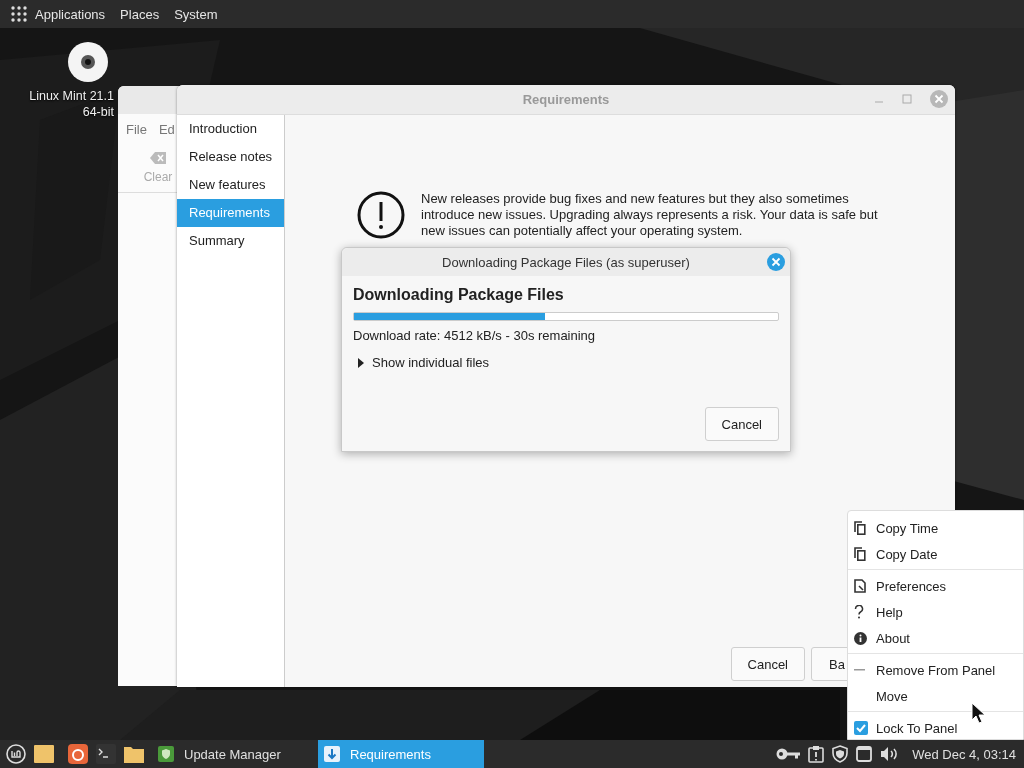 Image resolution: width=1024 pixels, height=768 pixels. Describe the element at coordinates (78, 754) in the screenshot. I see `browser-icon` at that location.